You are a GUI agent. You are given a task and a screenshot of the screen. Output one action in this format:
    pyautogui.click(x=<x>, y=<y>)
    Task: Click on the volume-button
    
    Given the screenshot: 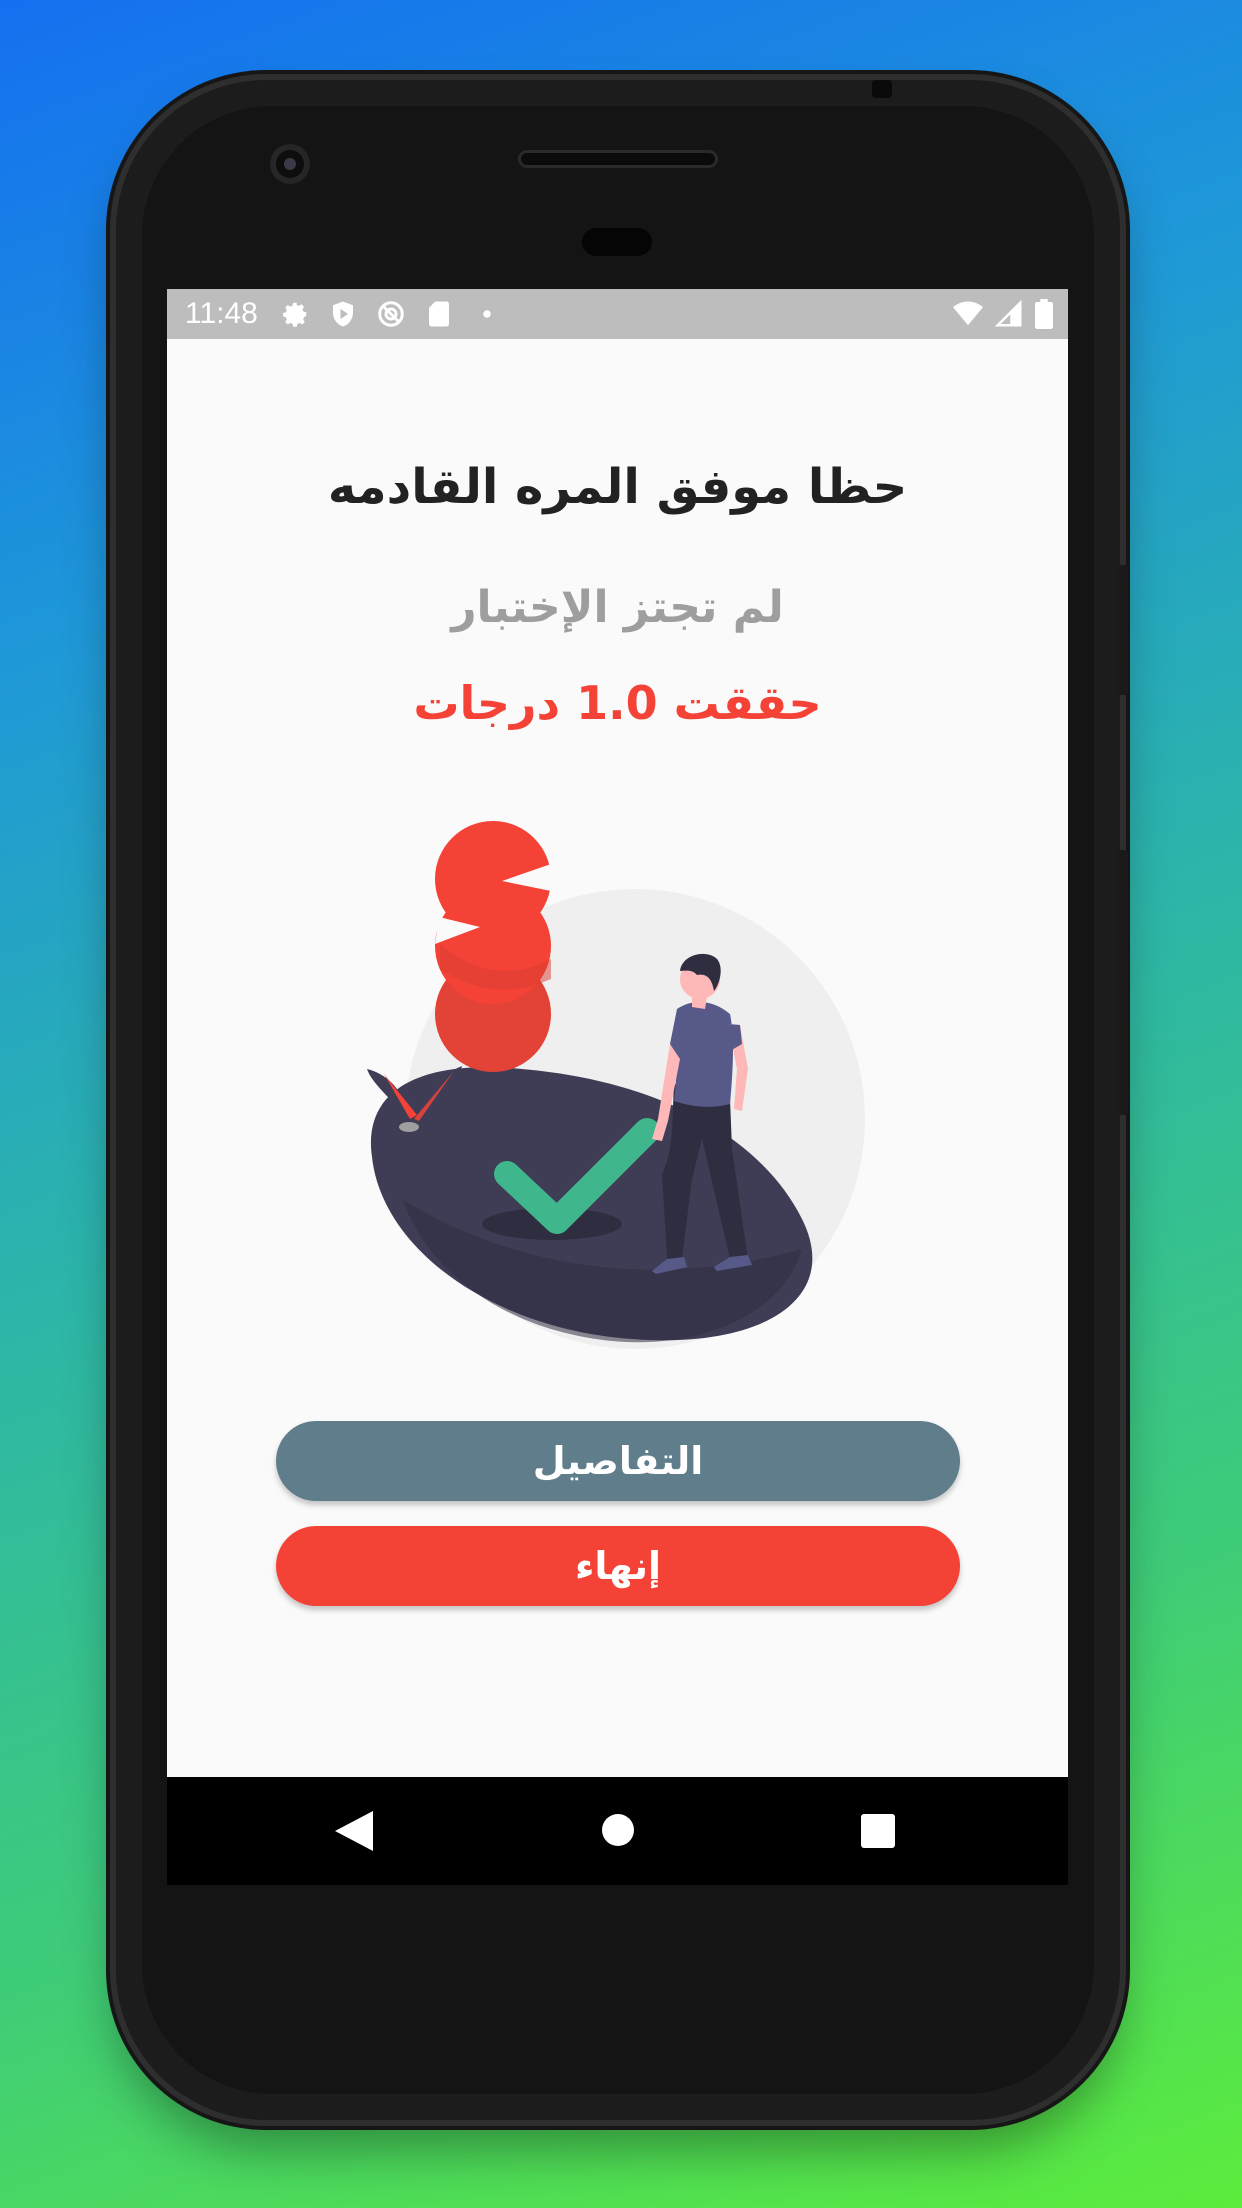 What is the action you would take?
    pyautogui.click(x=1122, y=982)
    